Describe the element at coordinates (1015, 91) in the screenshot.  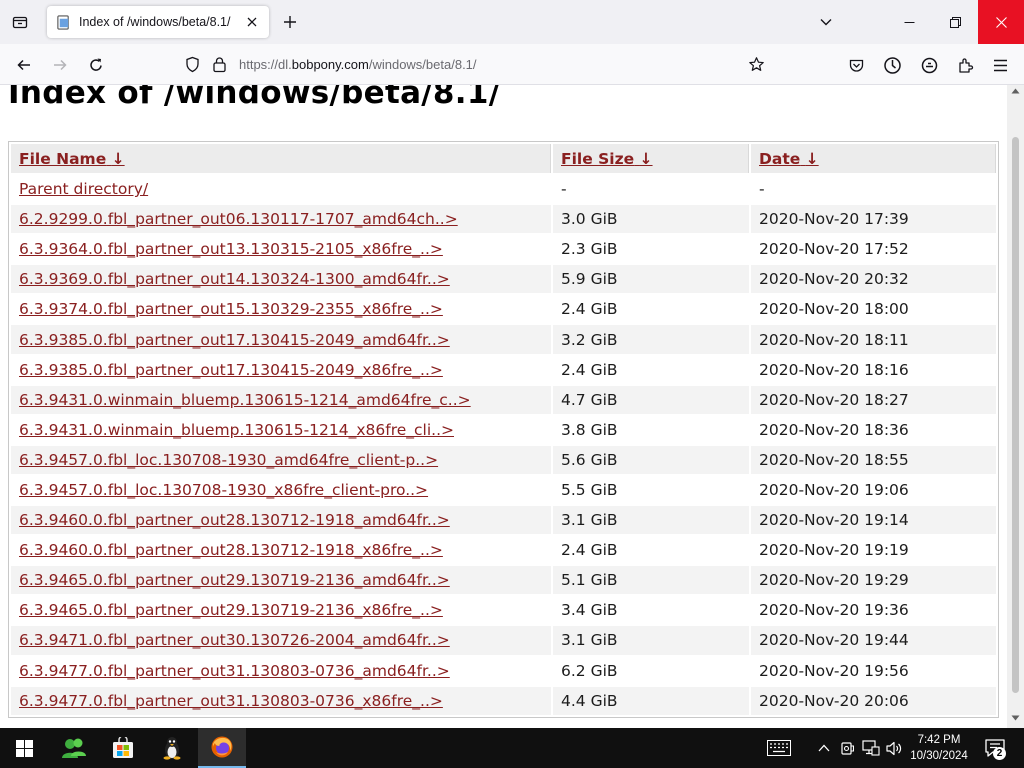
I see `scroll-up-arrow-icon` at that location.